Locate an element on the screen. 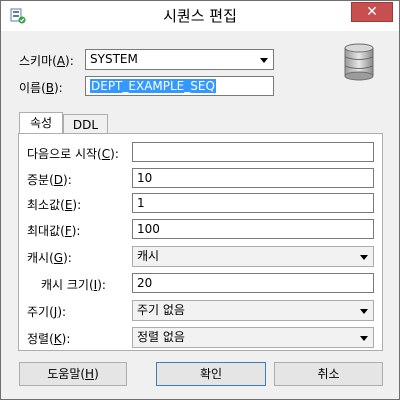  name-input: DEPT_EXAMPLE_SEQ is located at coordinates (179, 86).